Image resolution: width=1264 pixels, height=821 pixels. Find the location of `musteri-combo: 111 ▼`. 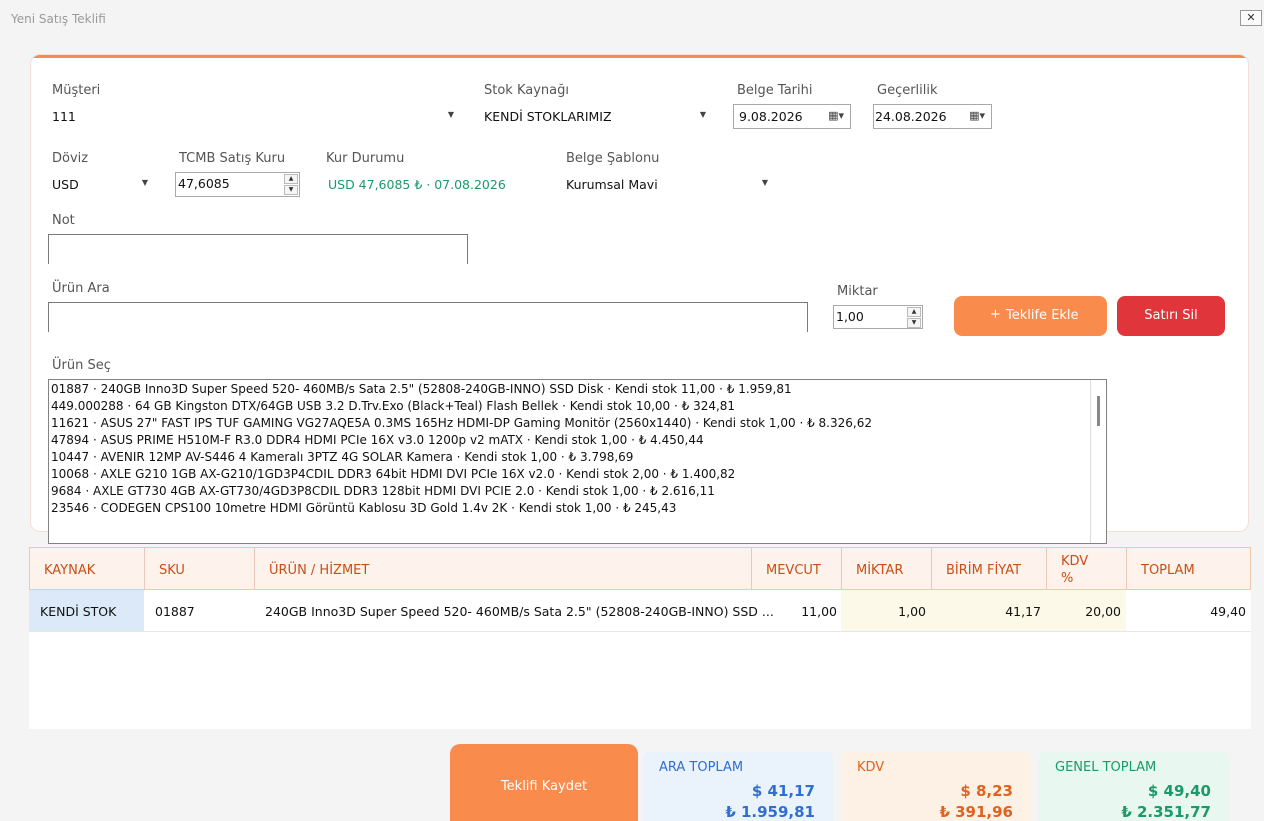

musteri-combo: 111 ▼ is located at coordinates (253, 117).